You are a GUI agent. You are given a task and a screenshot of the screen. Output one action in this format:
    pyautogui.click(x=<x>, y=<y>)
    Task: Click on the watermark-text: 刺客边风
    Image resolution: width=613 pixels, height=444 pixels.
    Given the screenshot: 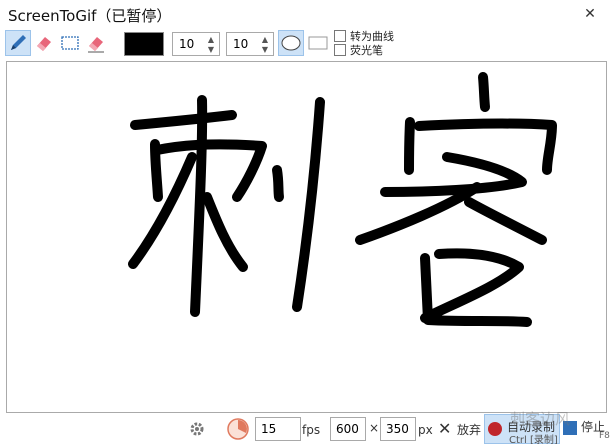 What is the action you would take?
    pyautogui.click(x=540, y=419)
    